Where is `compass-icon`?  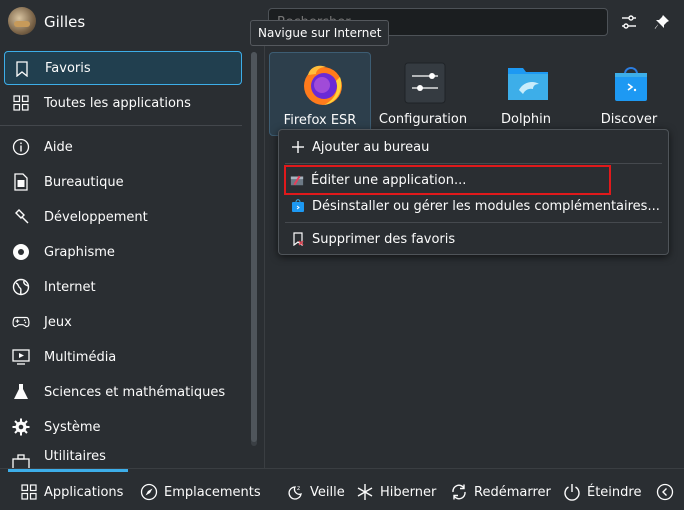
compass-icon is located at coordinates (149, 492).